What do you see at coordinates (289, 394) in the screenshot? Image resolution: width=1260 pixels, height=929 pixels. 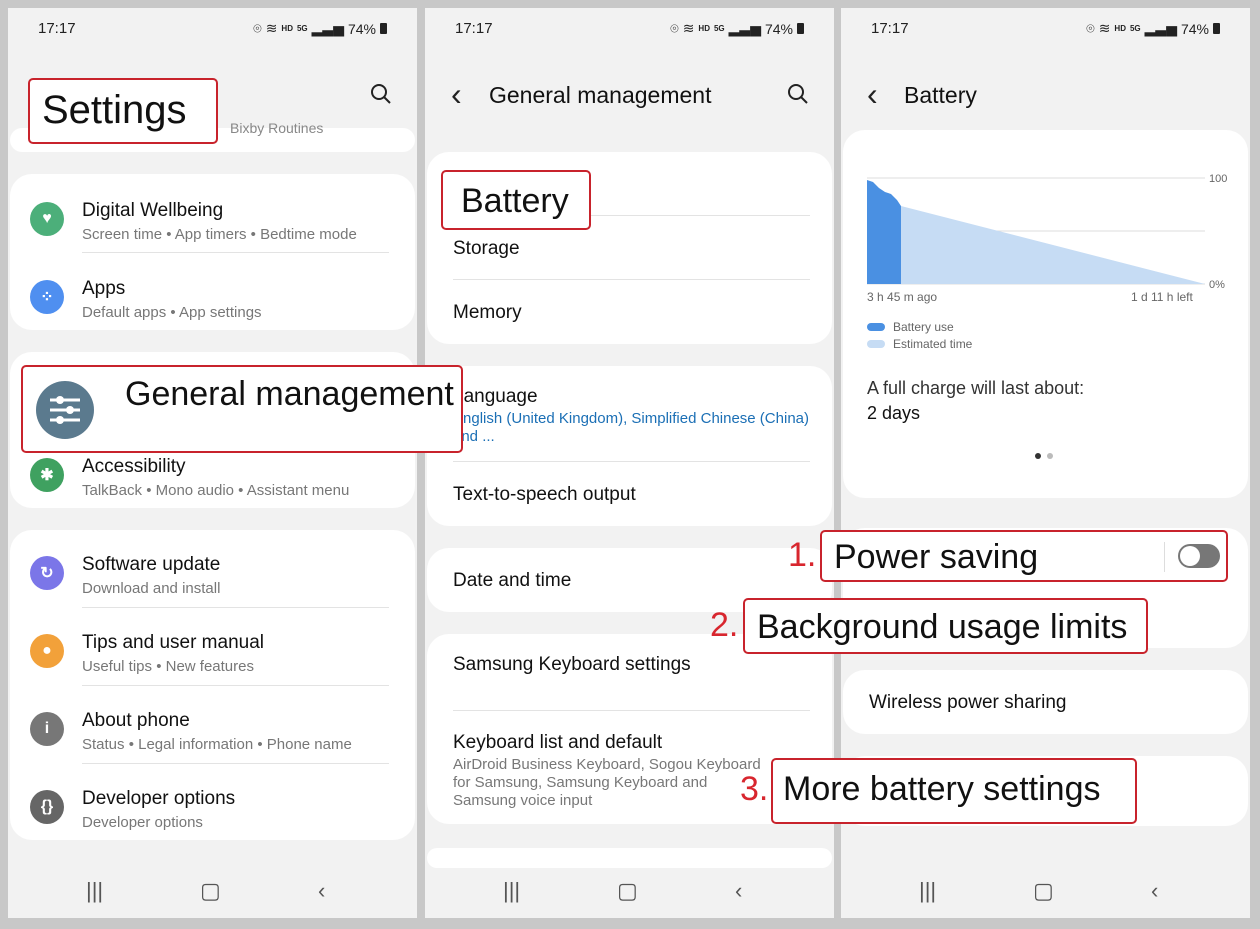 I see `general-management-label: General management` at bounding box center [289, 394].